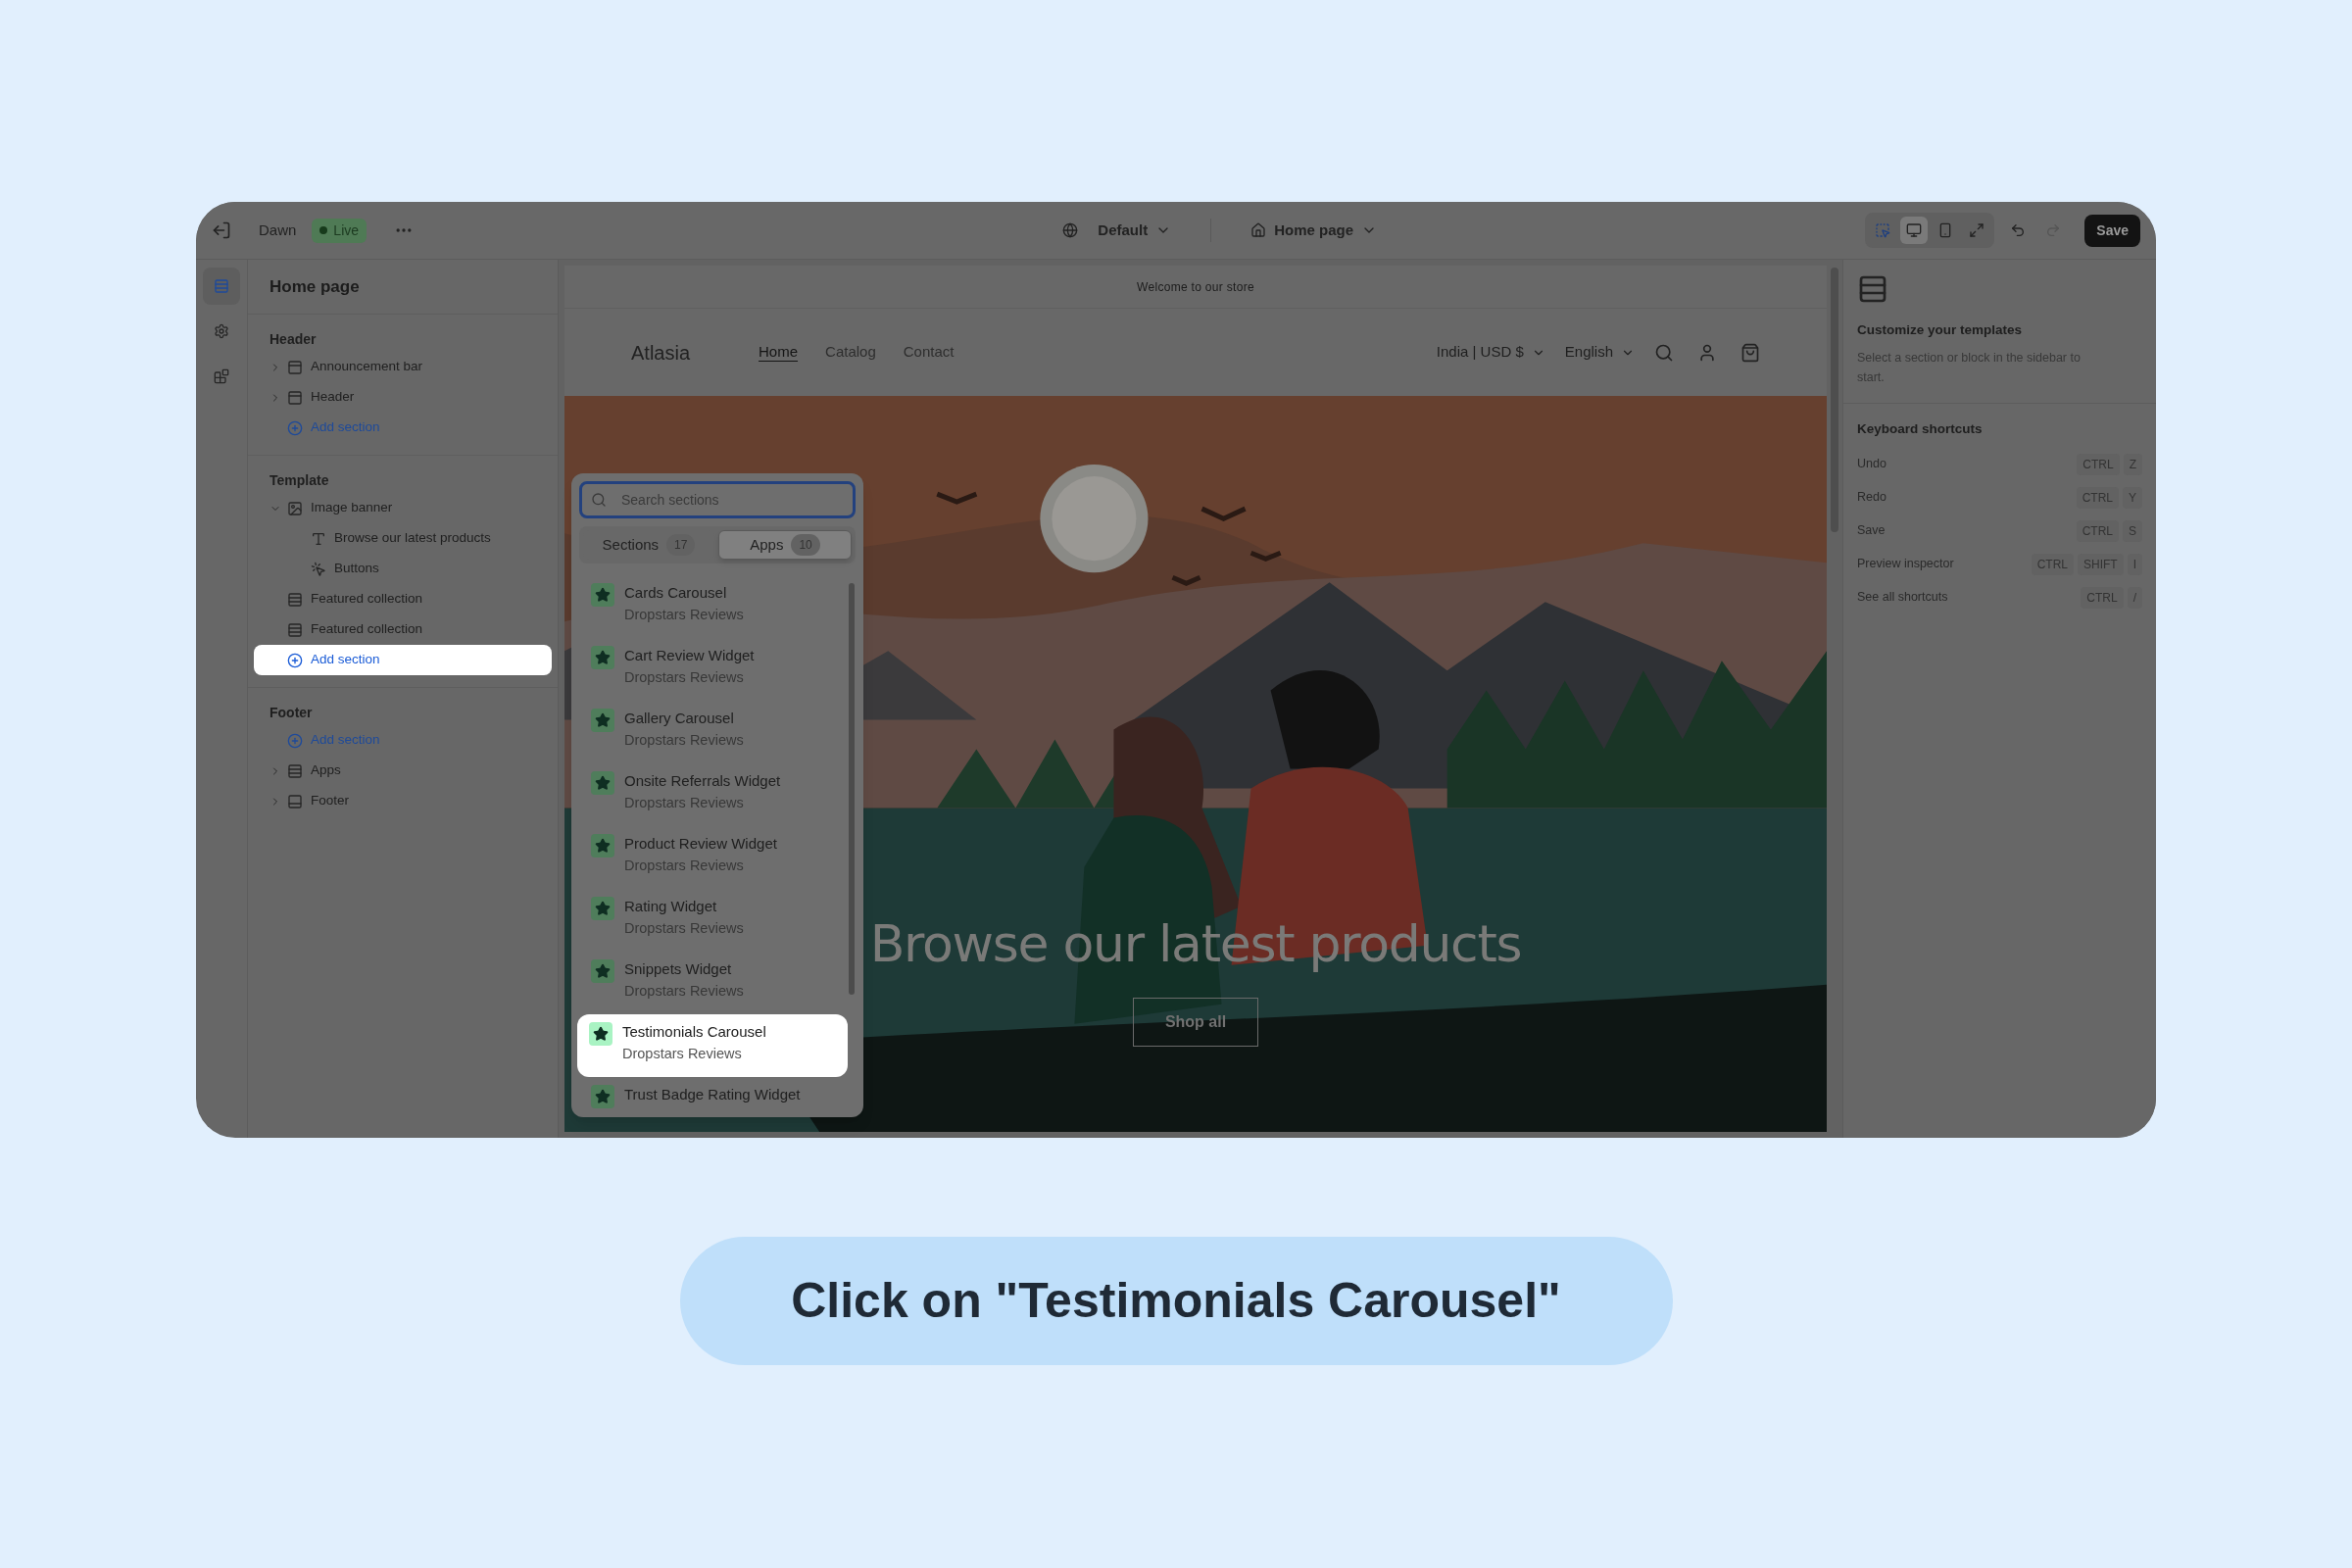 Image resolution: width=2352 pixels, height=1568 pixels. What do you see at coordinates (1872, 464) in the screenshot?
I see `shortcut-label: Undo` at bounding box center [1872, 464].